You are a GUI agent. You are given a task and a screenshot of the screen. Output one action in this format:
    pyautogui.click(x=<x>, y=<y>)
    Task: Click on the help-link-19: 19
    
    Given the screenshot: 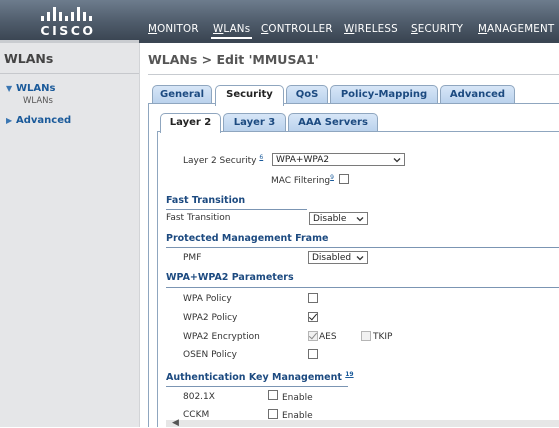 What is the action you would take?
    pyautogui.click(x=349, y=374)
    